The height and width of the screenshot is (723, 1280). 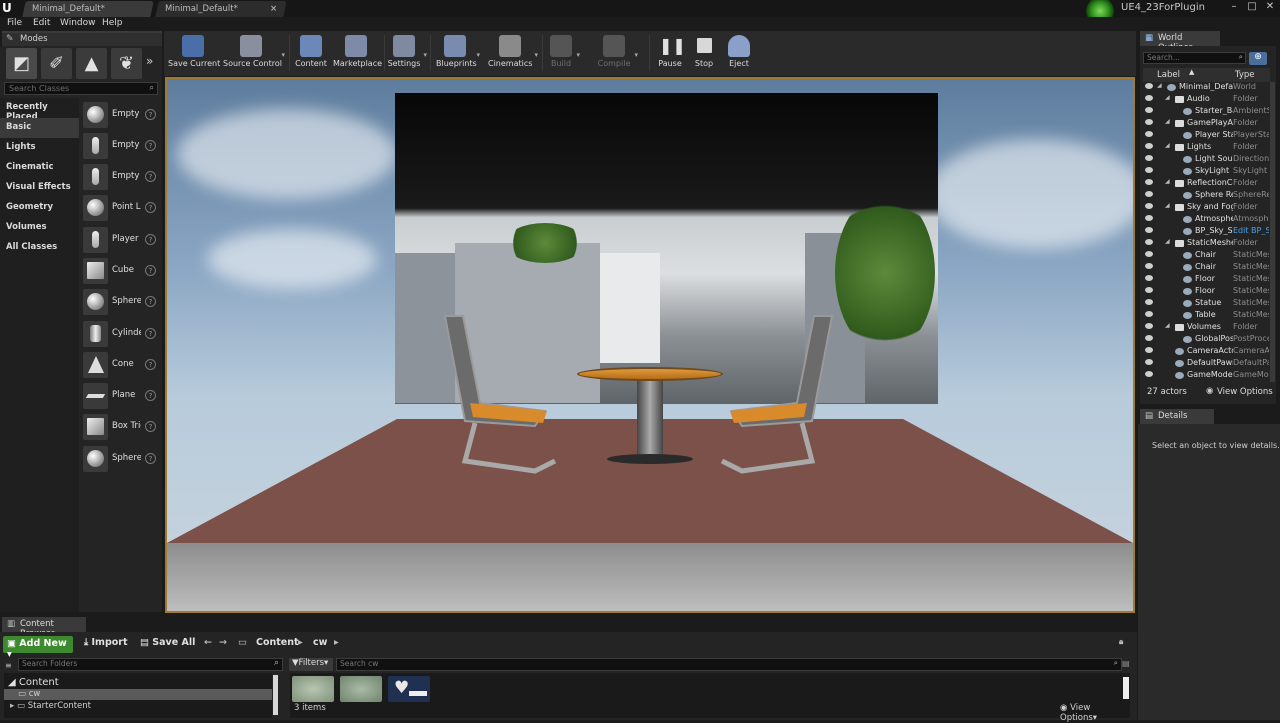 What do you see at coordinates (1234, 8) in the screenshot?
I see `minimize-icon: –` at bounding box center [1234, 8].